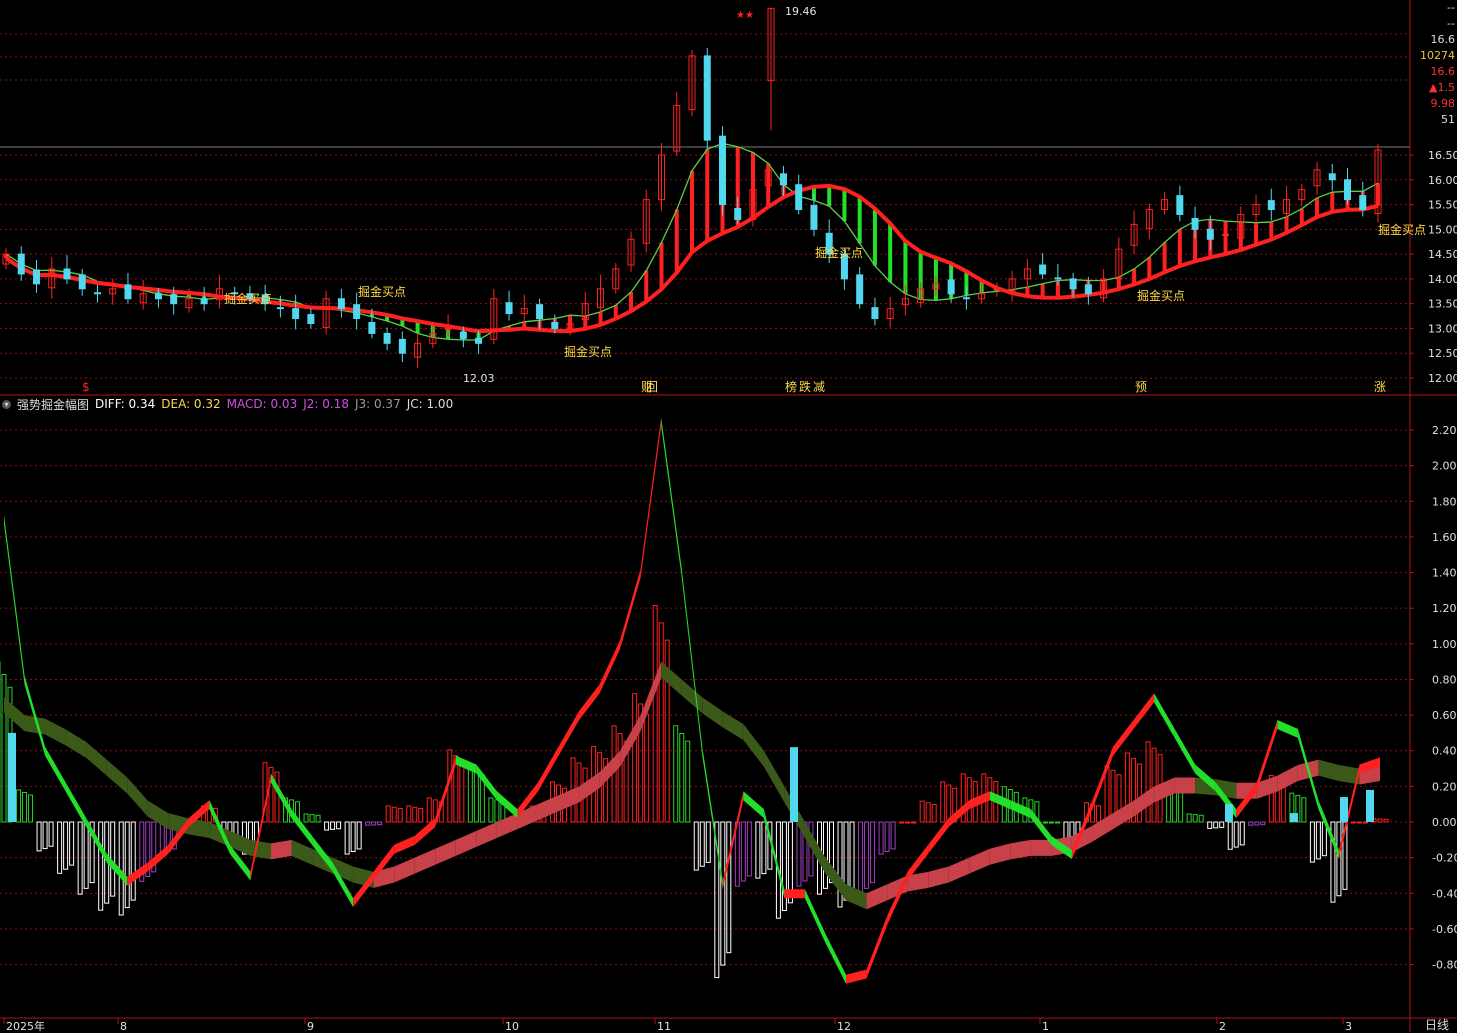  I want to click on time-axis-label: 2025年, so click(25, 1025).